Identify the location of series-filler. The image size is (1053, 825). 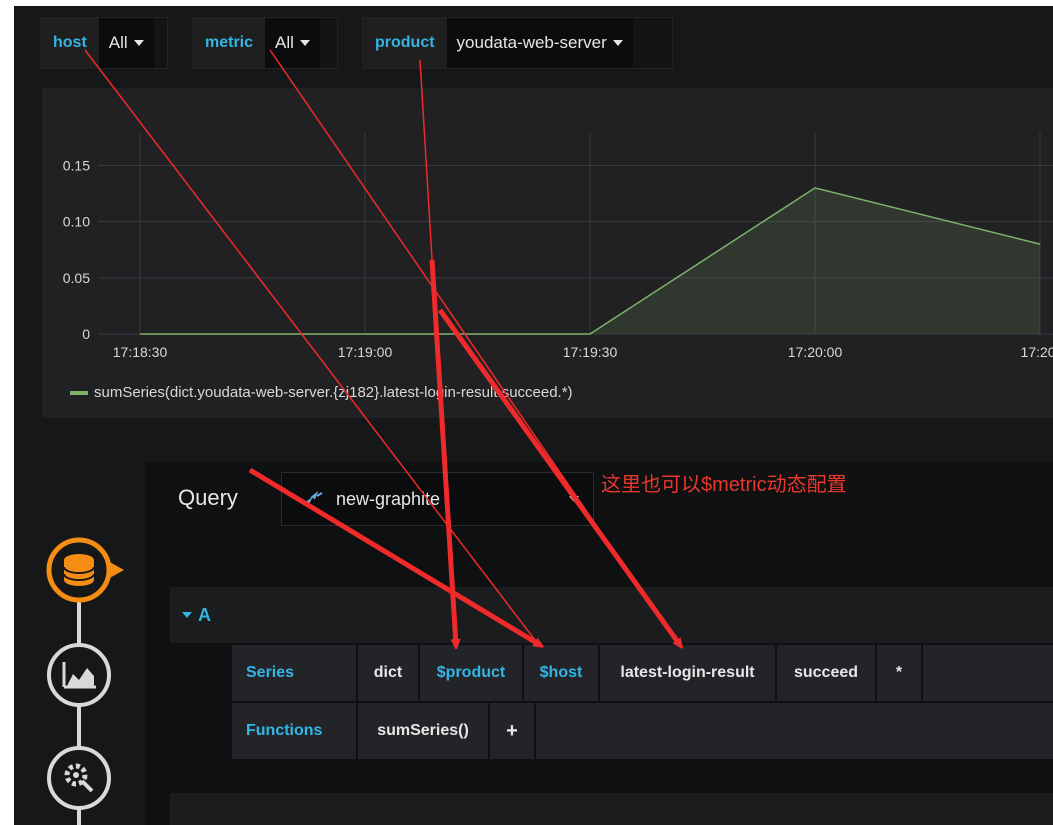
(988, 673).